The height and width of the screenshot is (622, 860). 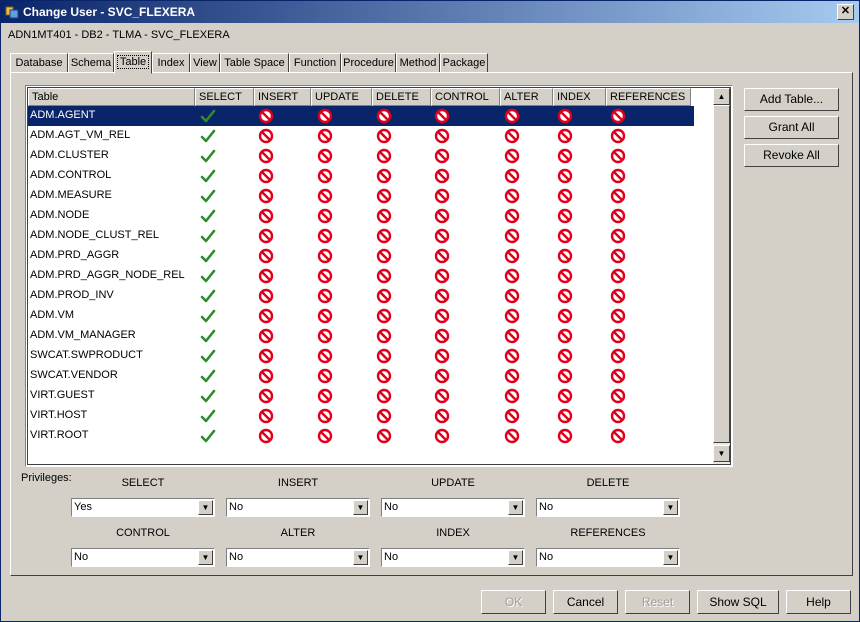 What do you see at coordinates (298, 507) in the screenshot?
I see `privilege-select-insert: No ▼` at bounding box center [298, 507].